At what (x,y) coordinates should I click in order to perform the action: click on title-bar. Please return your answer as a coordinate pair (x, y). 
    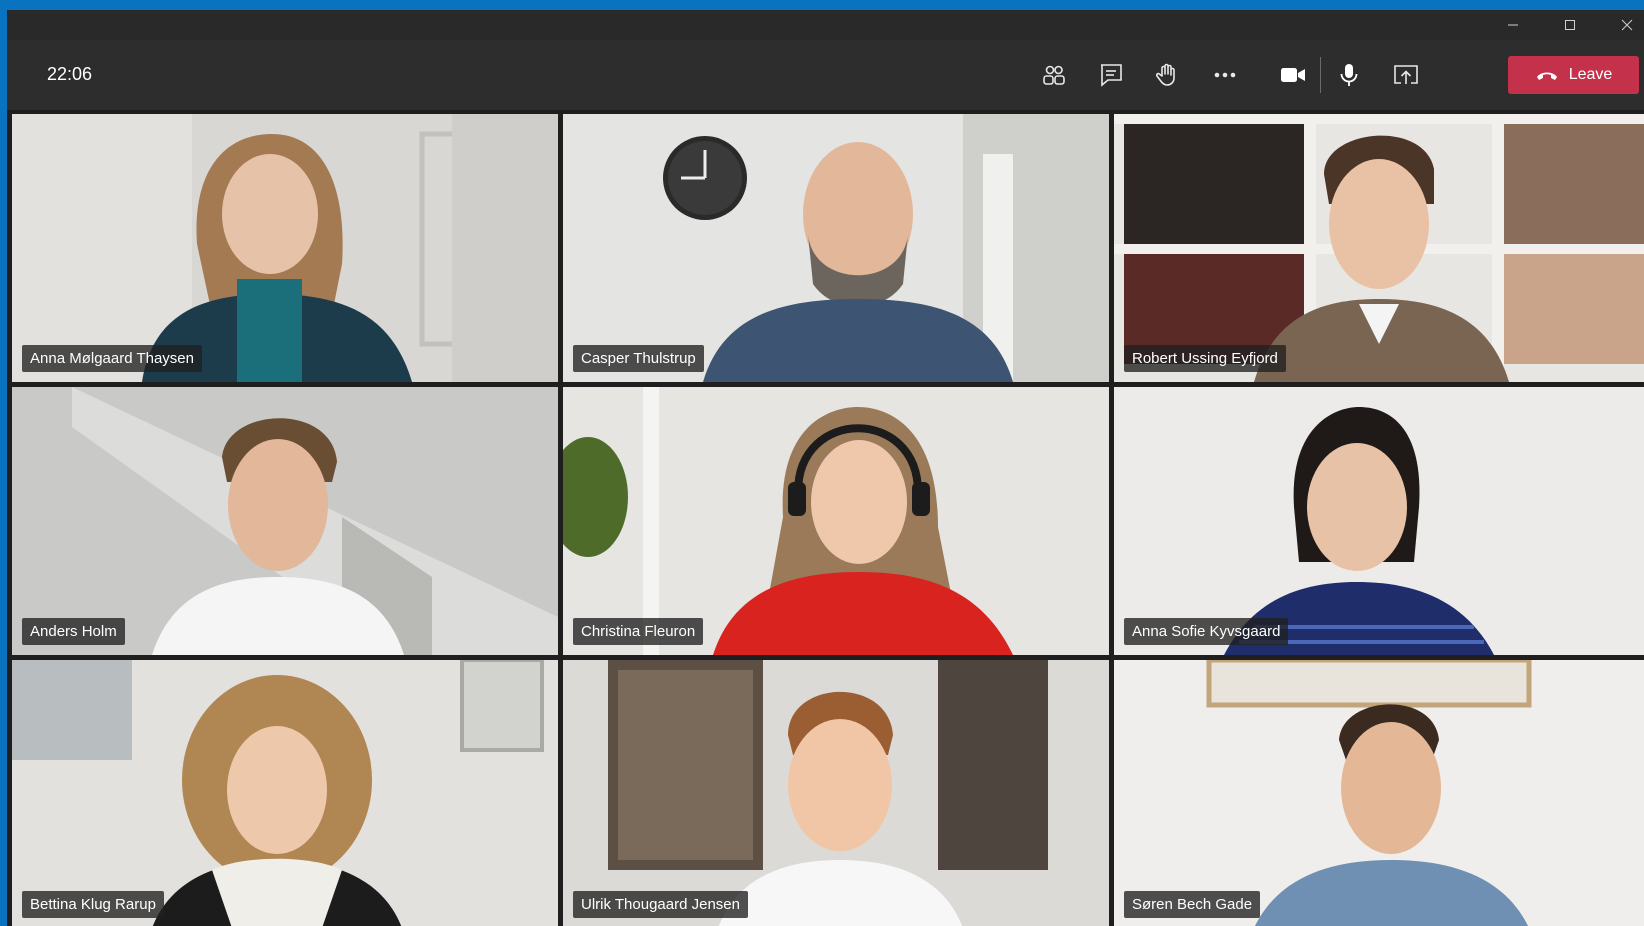
    Looking at the image, I should click on (825, 25).